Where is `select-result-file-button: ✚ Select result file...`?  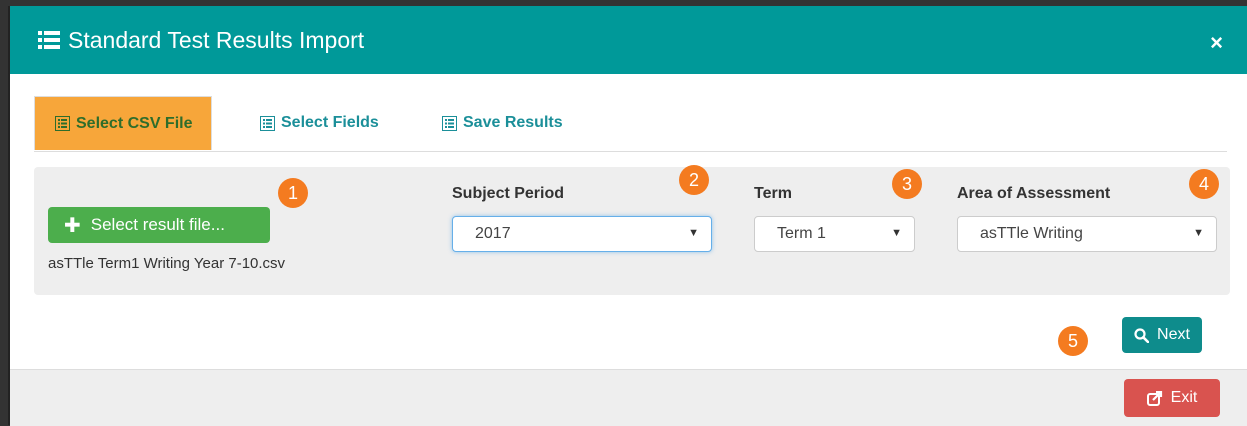
select-result-file-button: ✚ Select result file... is located at coordinates (159, 225).